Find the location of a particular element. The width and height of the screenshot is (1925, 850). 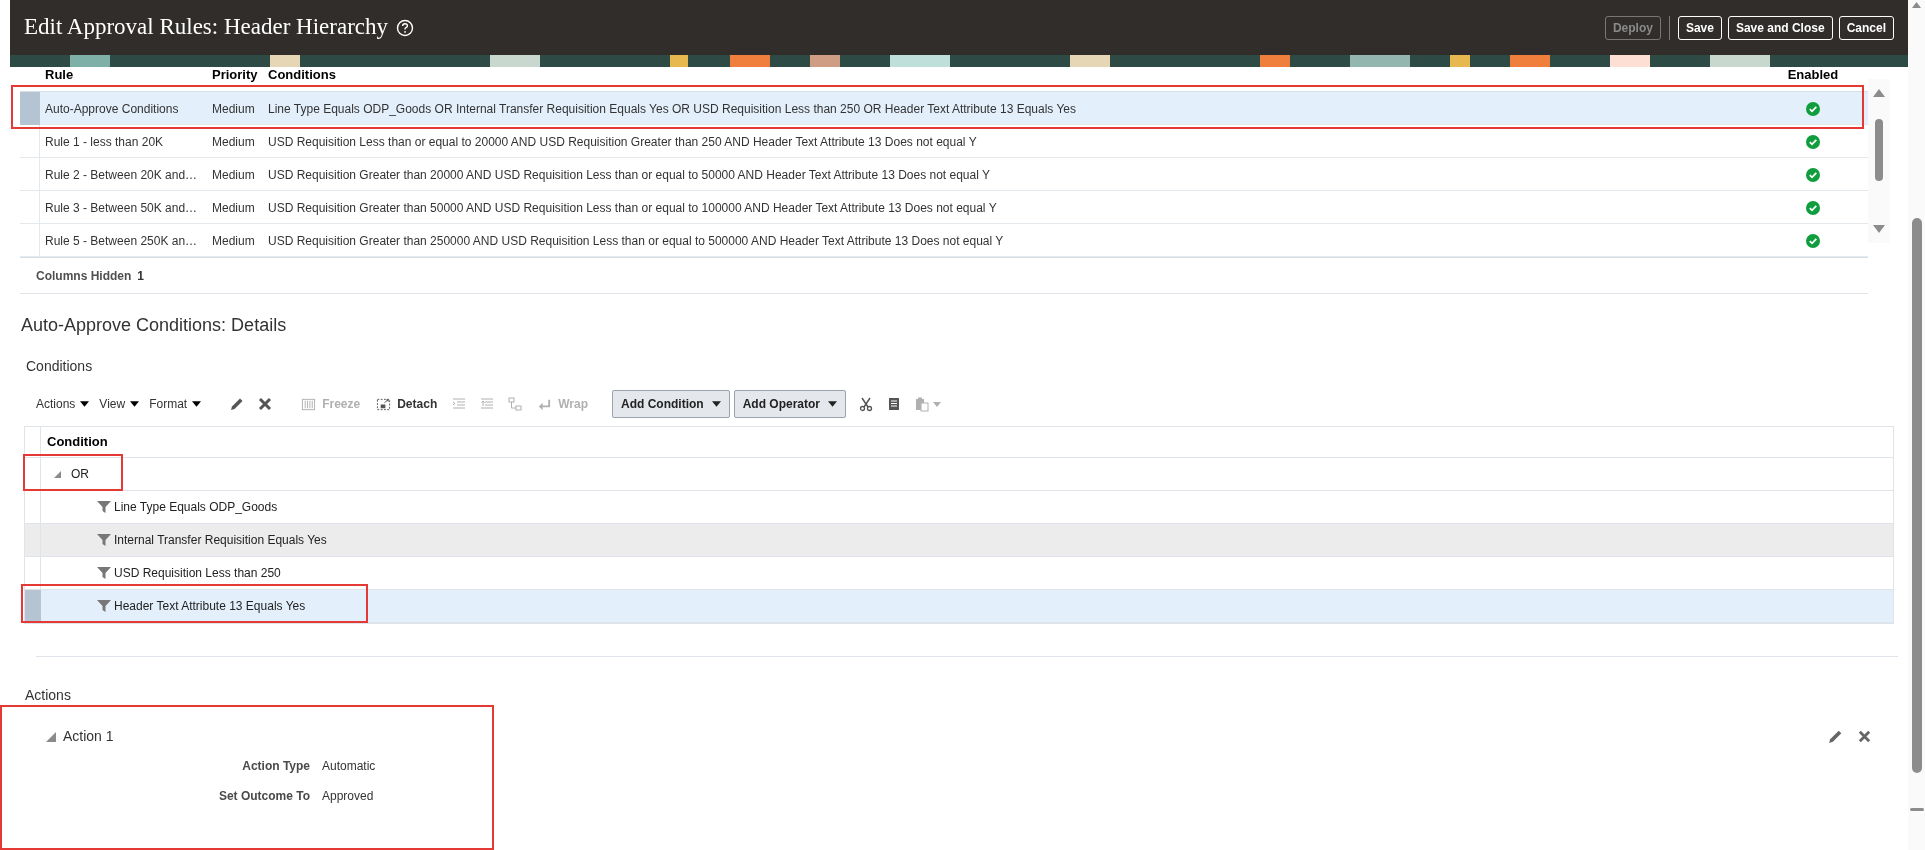

condition-label: USD Requisition Less than 250 is located at coordinates (197, 573).